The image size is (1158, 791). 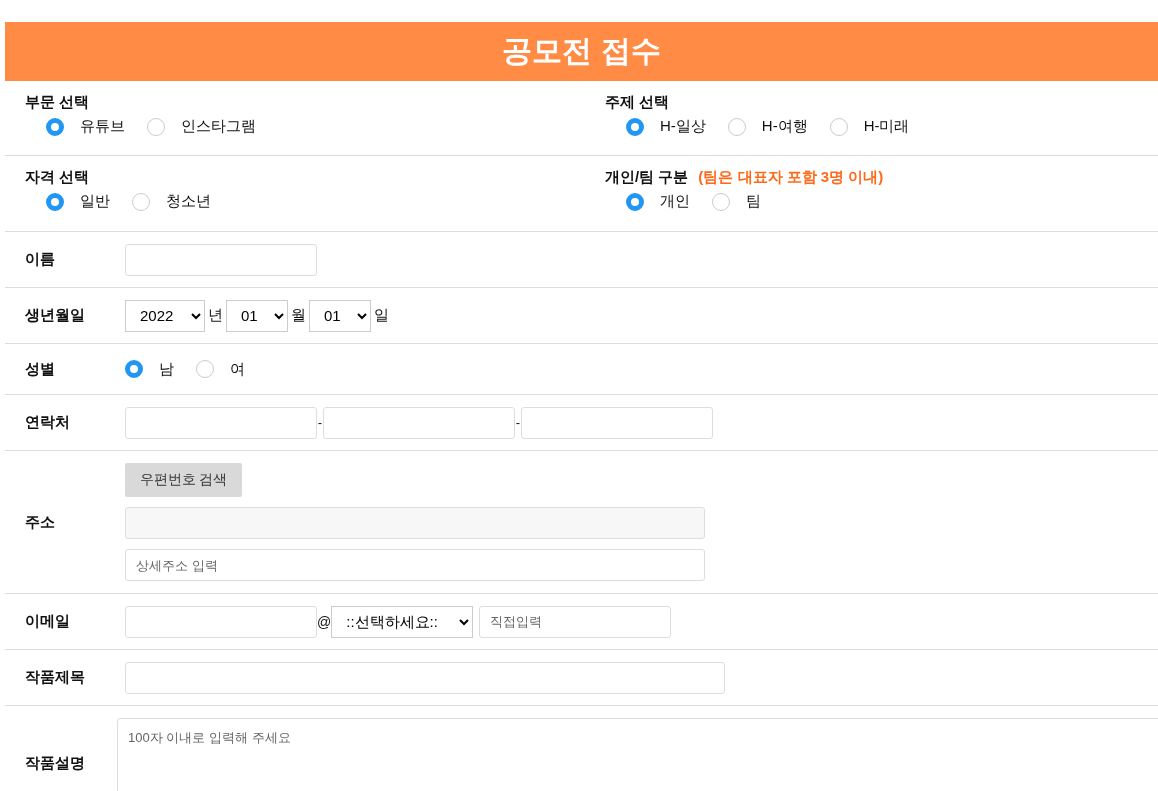 I want to click on date-unit: 일, so click(x=381, y=315).